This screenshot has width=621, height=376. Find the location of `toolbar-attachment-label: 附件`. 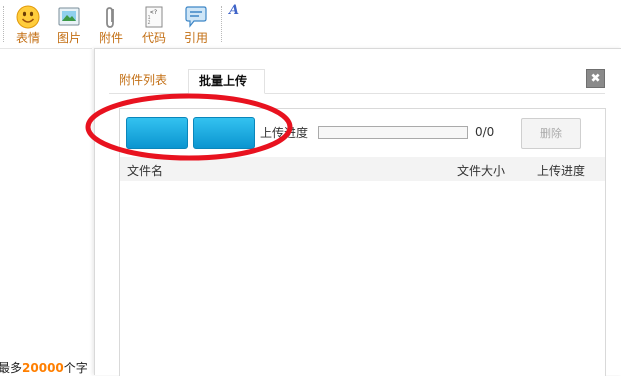

toolbar-attachment-label: 附件 is located at coordinates (110, 38).